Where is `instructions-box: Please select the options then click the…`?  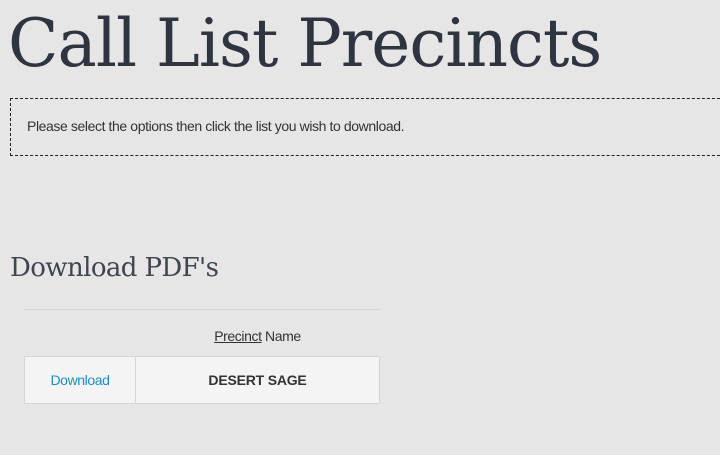 instructions-box: Please select the options then click the… is located at coordinates (365, 127).